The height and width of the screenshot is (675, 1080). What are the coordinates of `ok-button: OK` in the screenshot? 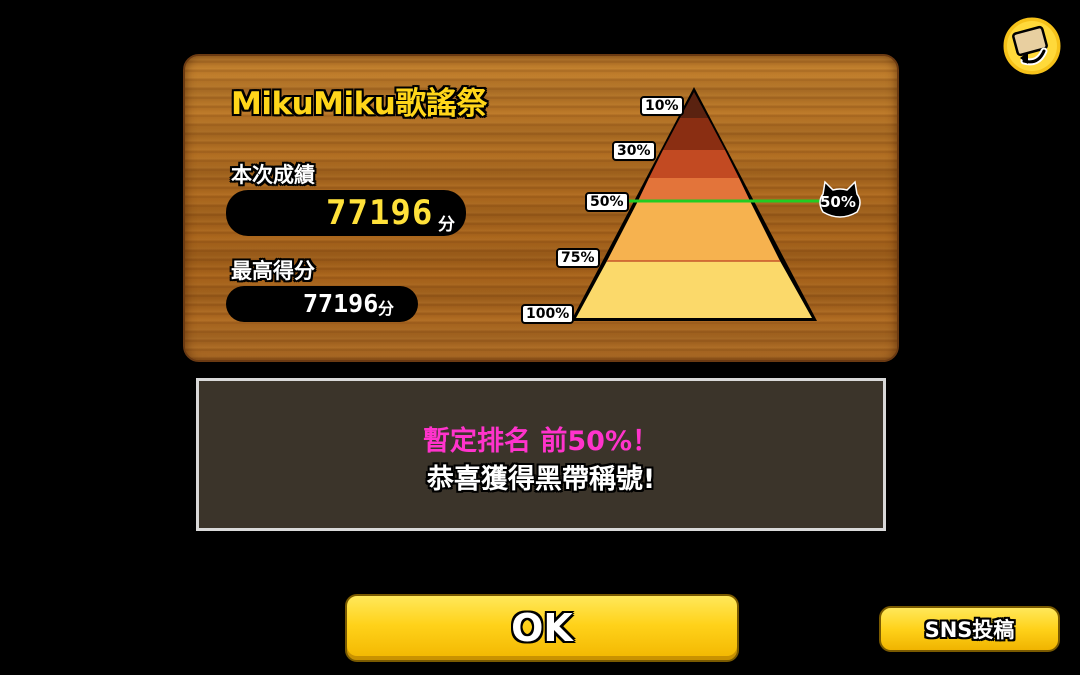 It's located at (542, 628).